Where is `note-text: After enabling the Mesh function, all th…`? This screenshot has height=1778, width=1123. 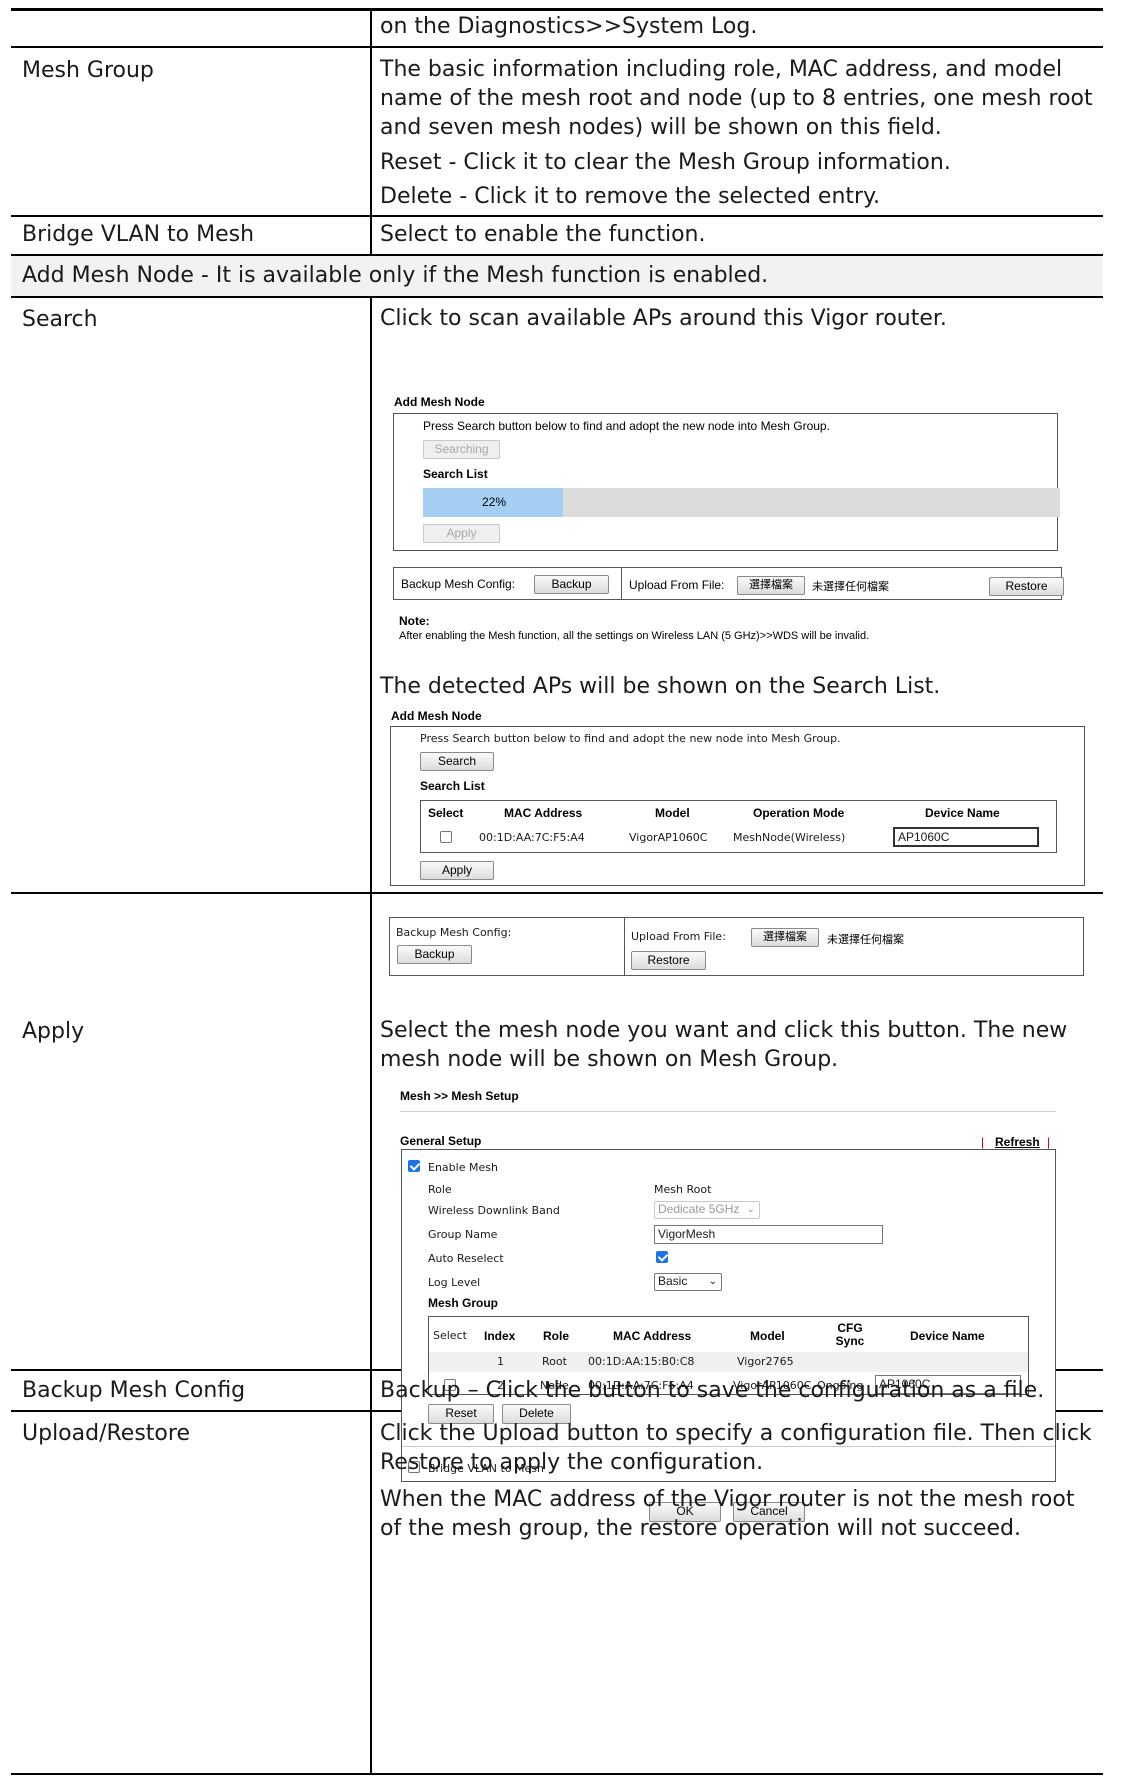
note-text: After enabling the Mesh function, all th… is located at coordinates (634, 636).